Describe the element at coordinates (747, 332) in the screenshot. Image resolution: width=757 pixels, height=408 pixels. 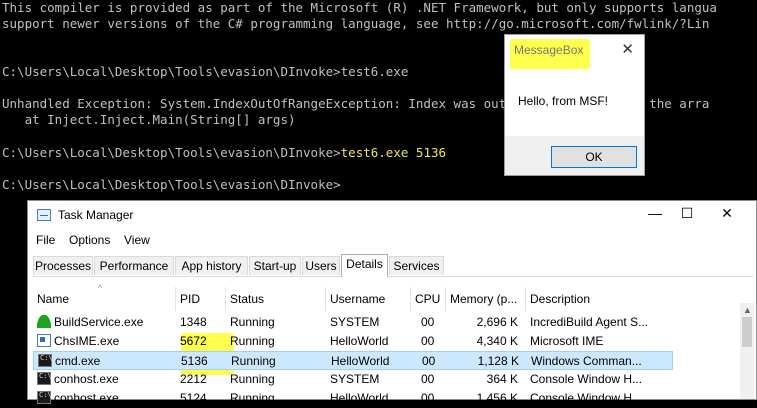
I see `scroll-thumb` at that location.